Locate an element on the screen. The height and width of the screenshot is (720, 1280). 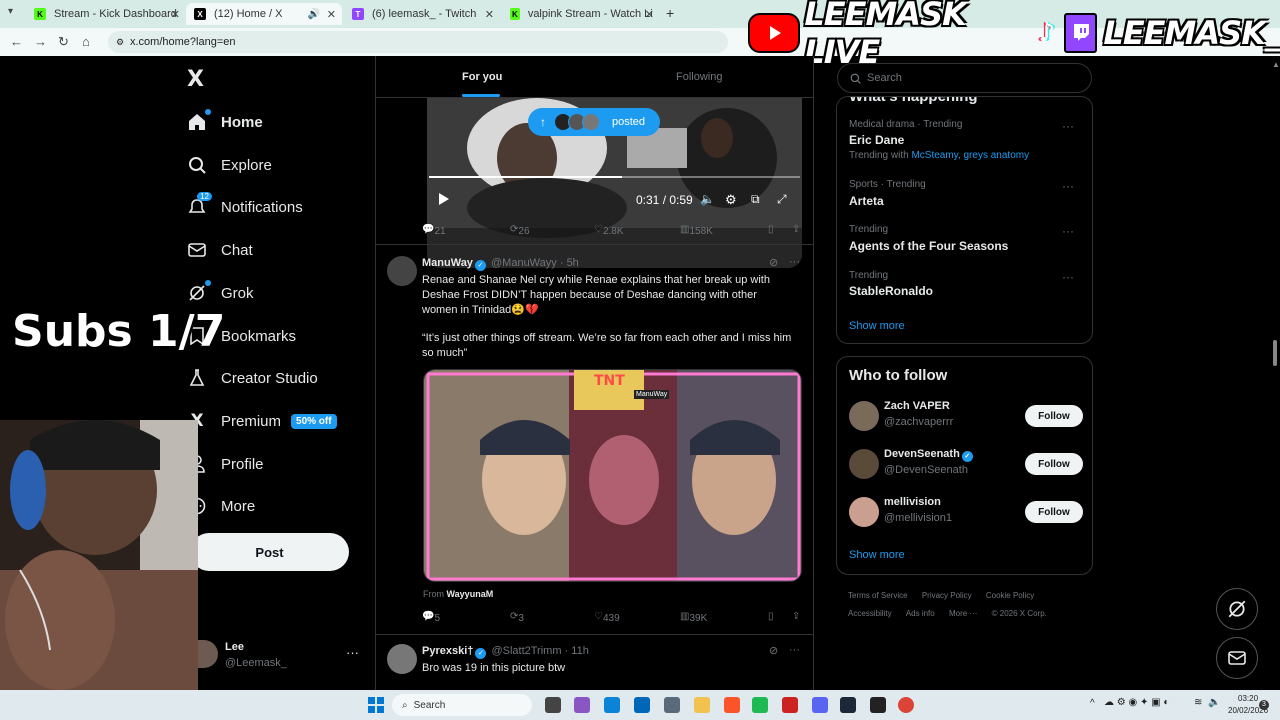
tray-icons: ☁ ⚙ ◉ ✦ ▣ ◐ is located at coordinates (1136, 702).